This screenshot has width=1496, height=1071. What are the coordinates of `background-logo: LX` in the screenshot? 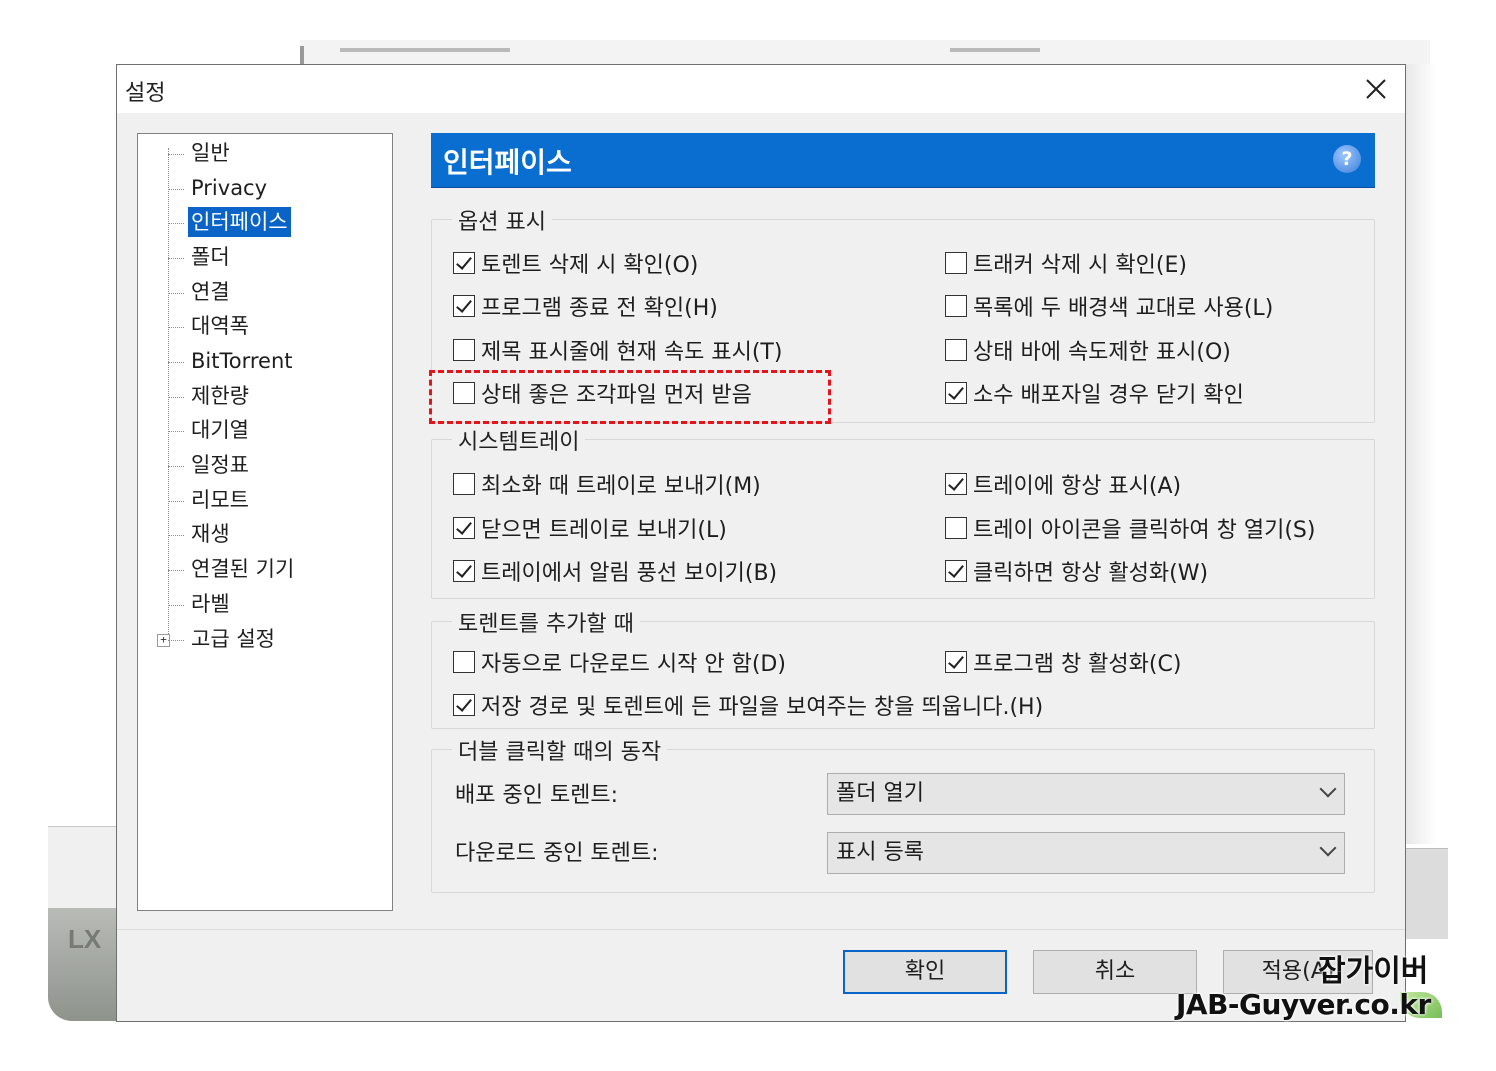 It's located at (85, 939).